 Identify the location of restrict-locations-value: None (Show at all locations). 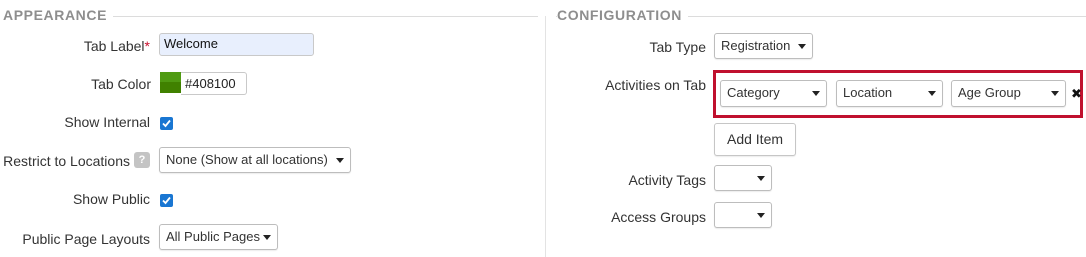
(247, 159).